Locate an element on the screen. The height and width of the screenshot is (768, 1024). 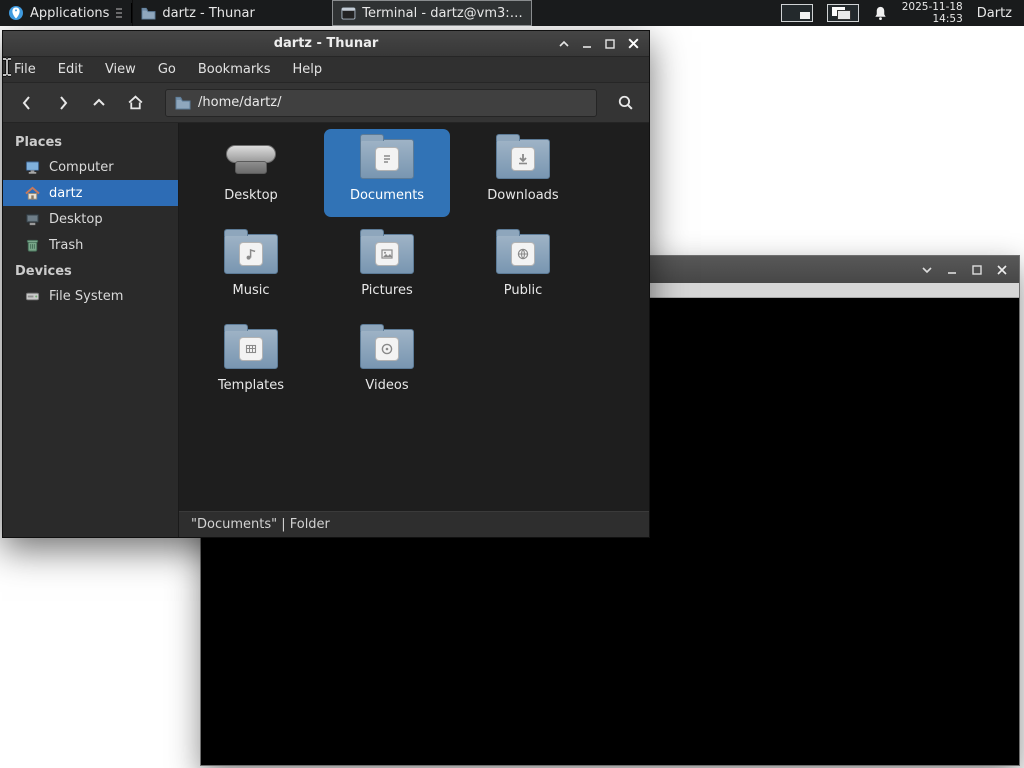
taskbar-item-terminal: Terminal - dartz@vm3: ~ is located at coordinates (432, 13).